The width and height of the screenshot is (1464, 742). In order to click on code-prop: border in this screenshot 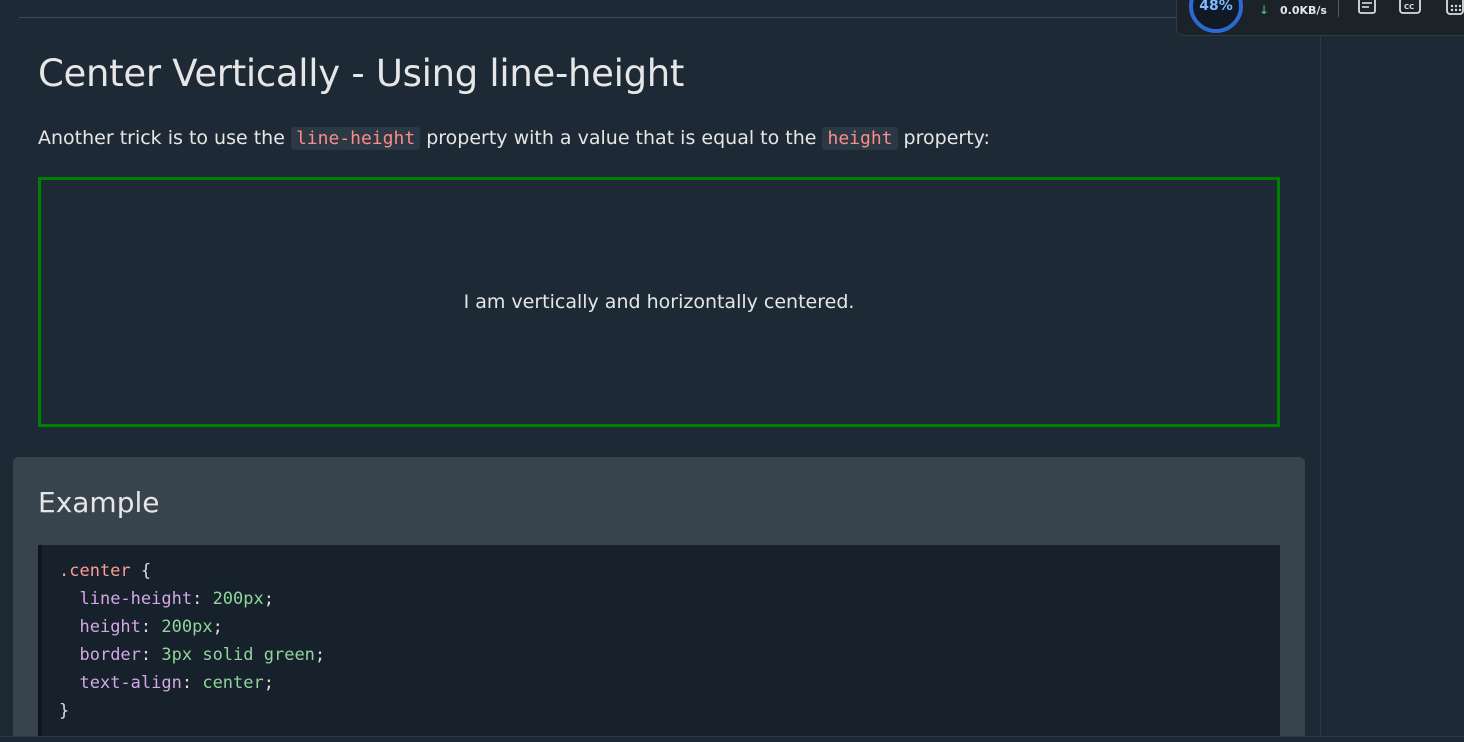, I will do `click(110, 655)`.